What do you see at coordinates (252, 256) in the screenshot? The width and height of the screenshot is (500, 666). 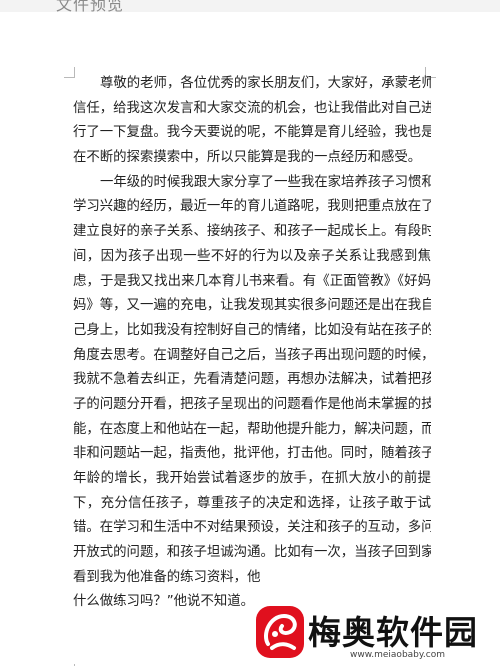 I see `text-line: 间，因为孩子出现一些不好的行为以及亲子关系让我感到焦` at bounding box center [252, 256].